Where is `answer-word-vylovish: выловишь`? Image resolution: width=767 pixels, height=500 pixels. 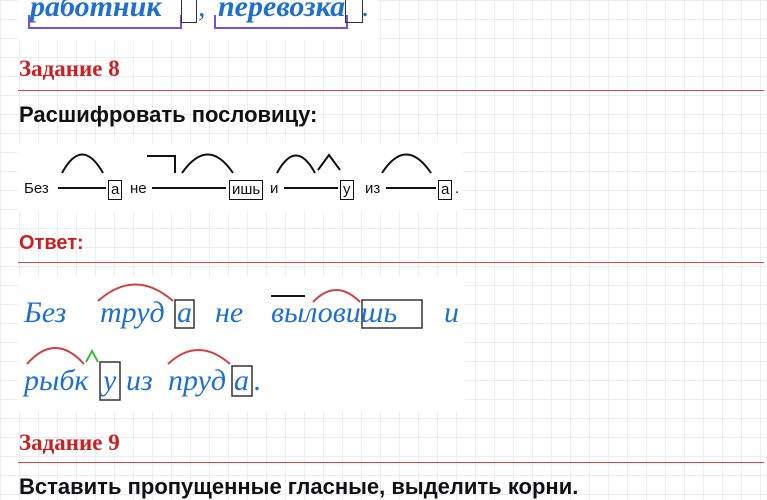 answer-word-vylovish: выловишь is located at coordinates (334, 312).